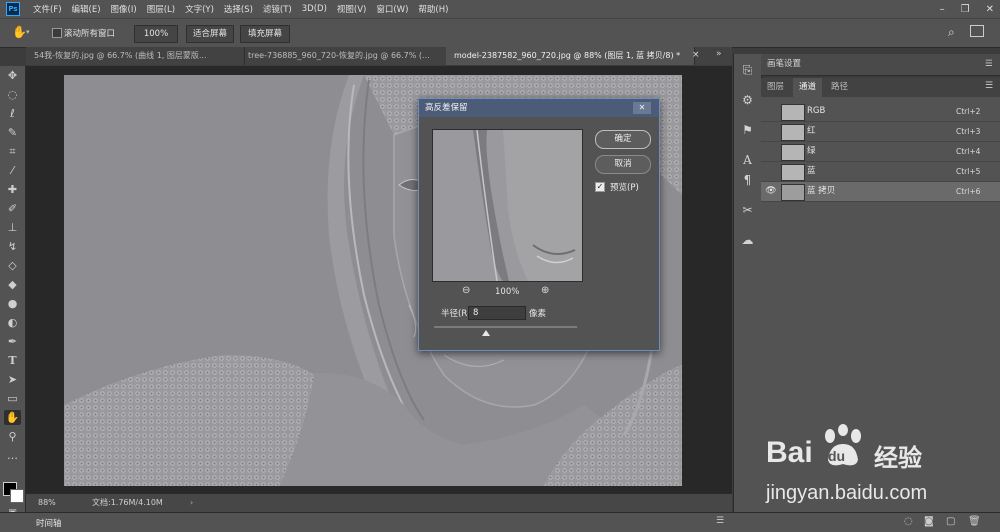 This screenshot has height=532, width=1000. Describe the element at coordinates (811, 151) in the screenshot. I see `channel-name: 绿` at that location.